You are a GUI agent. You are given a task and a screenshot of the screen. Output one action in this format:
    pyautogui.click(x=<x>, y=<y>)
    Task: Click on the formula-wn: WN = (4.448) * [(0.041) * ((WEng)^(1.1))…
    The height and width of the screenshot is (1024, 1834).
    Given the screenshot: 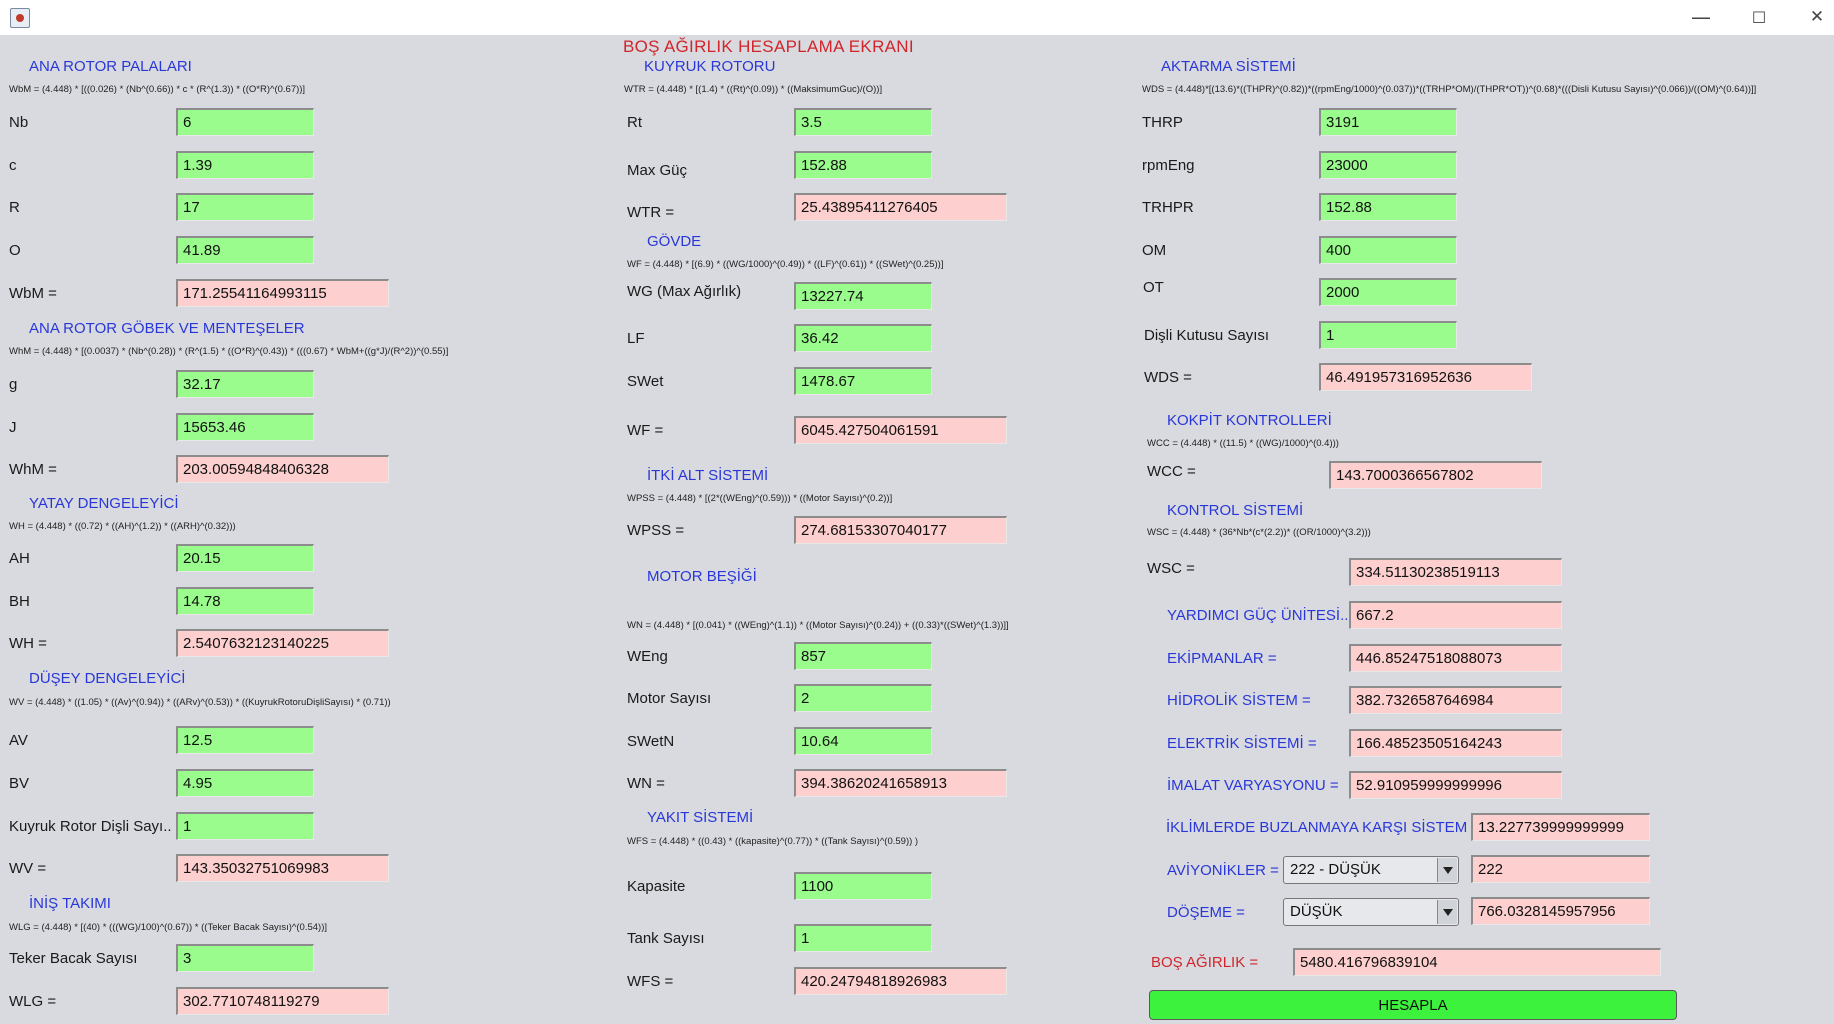 What is the action you would take?
    pyautogui.click(x=818, y=625)
    